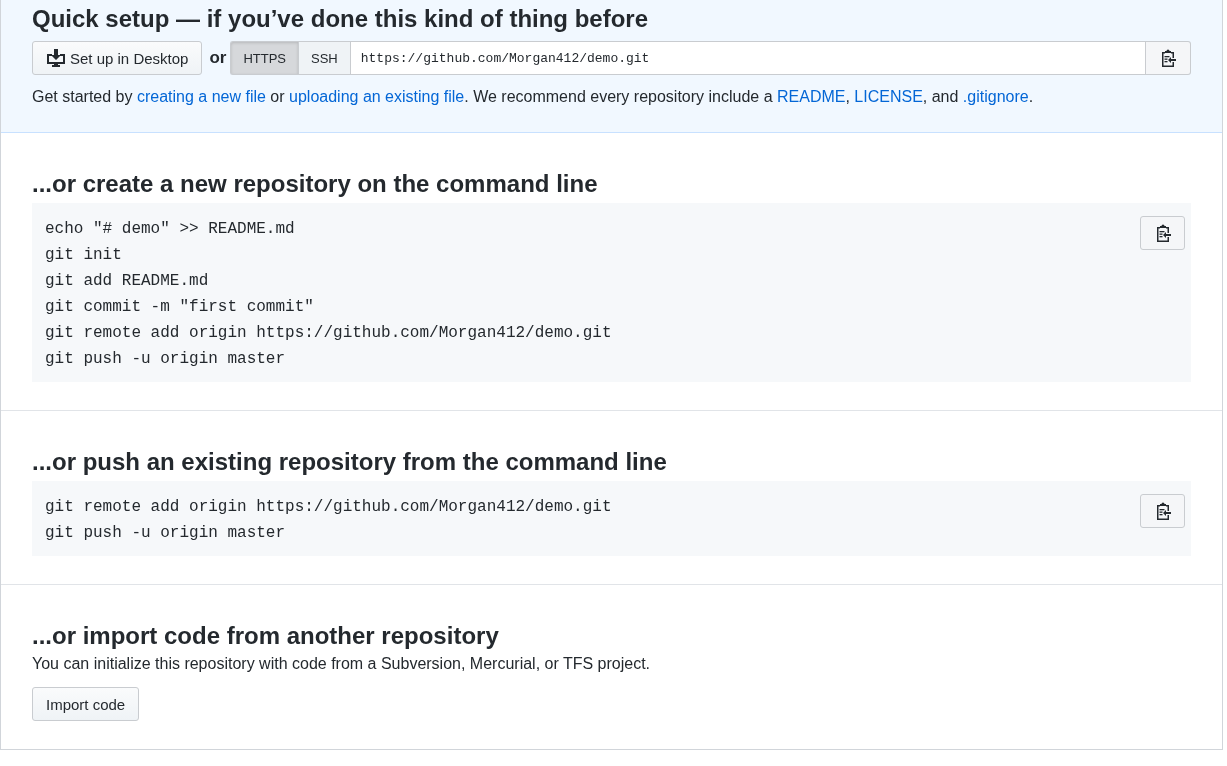 The width and height of the screenshot is (1227, 766). What do you see at coordinates (315, 184) in the screenshot?
I see `section-title: ...or create a new repository on the command line` at bounding box center [315, 184].